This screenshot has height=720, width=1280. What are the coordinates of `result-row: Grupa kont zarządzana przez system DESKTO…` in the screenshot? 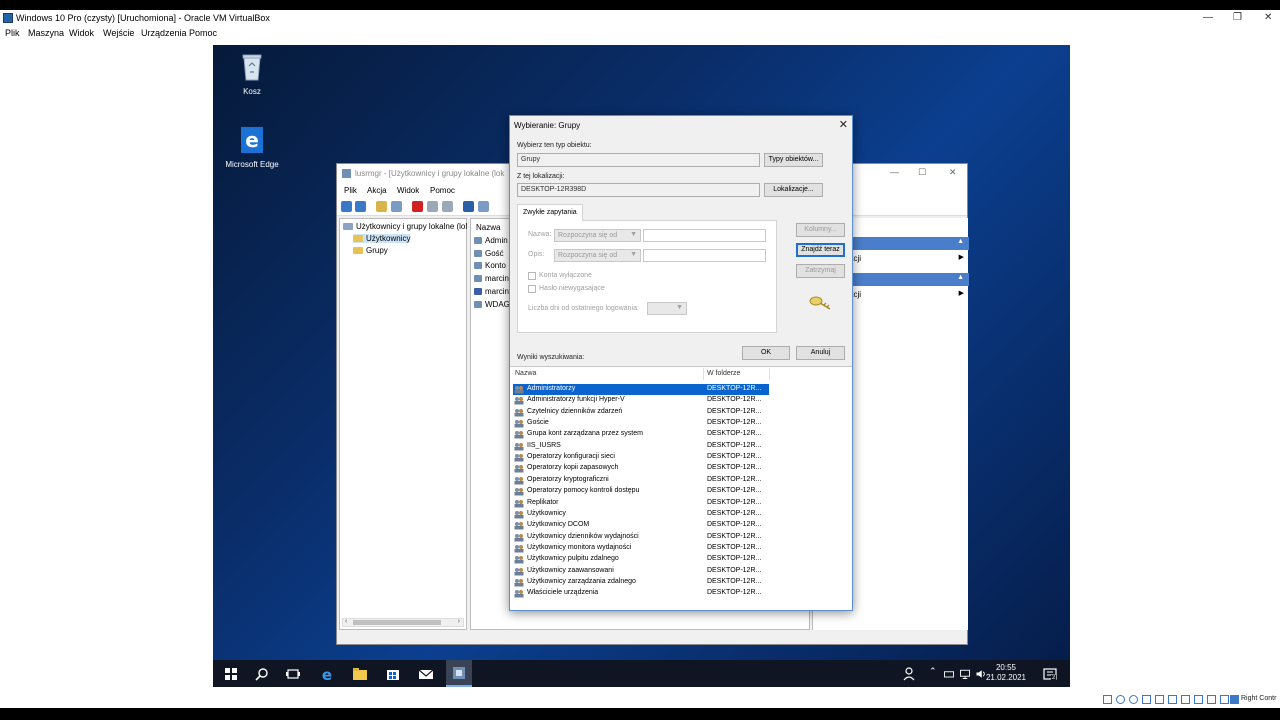 It's located at (641, 434).